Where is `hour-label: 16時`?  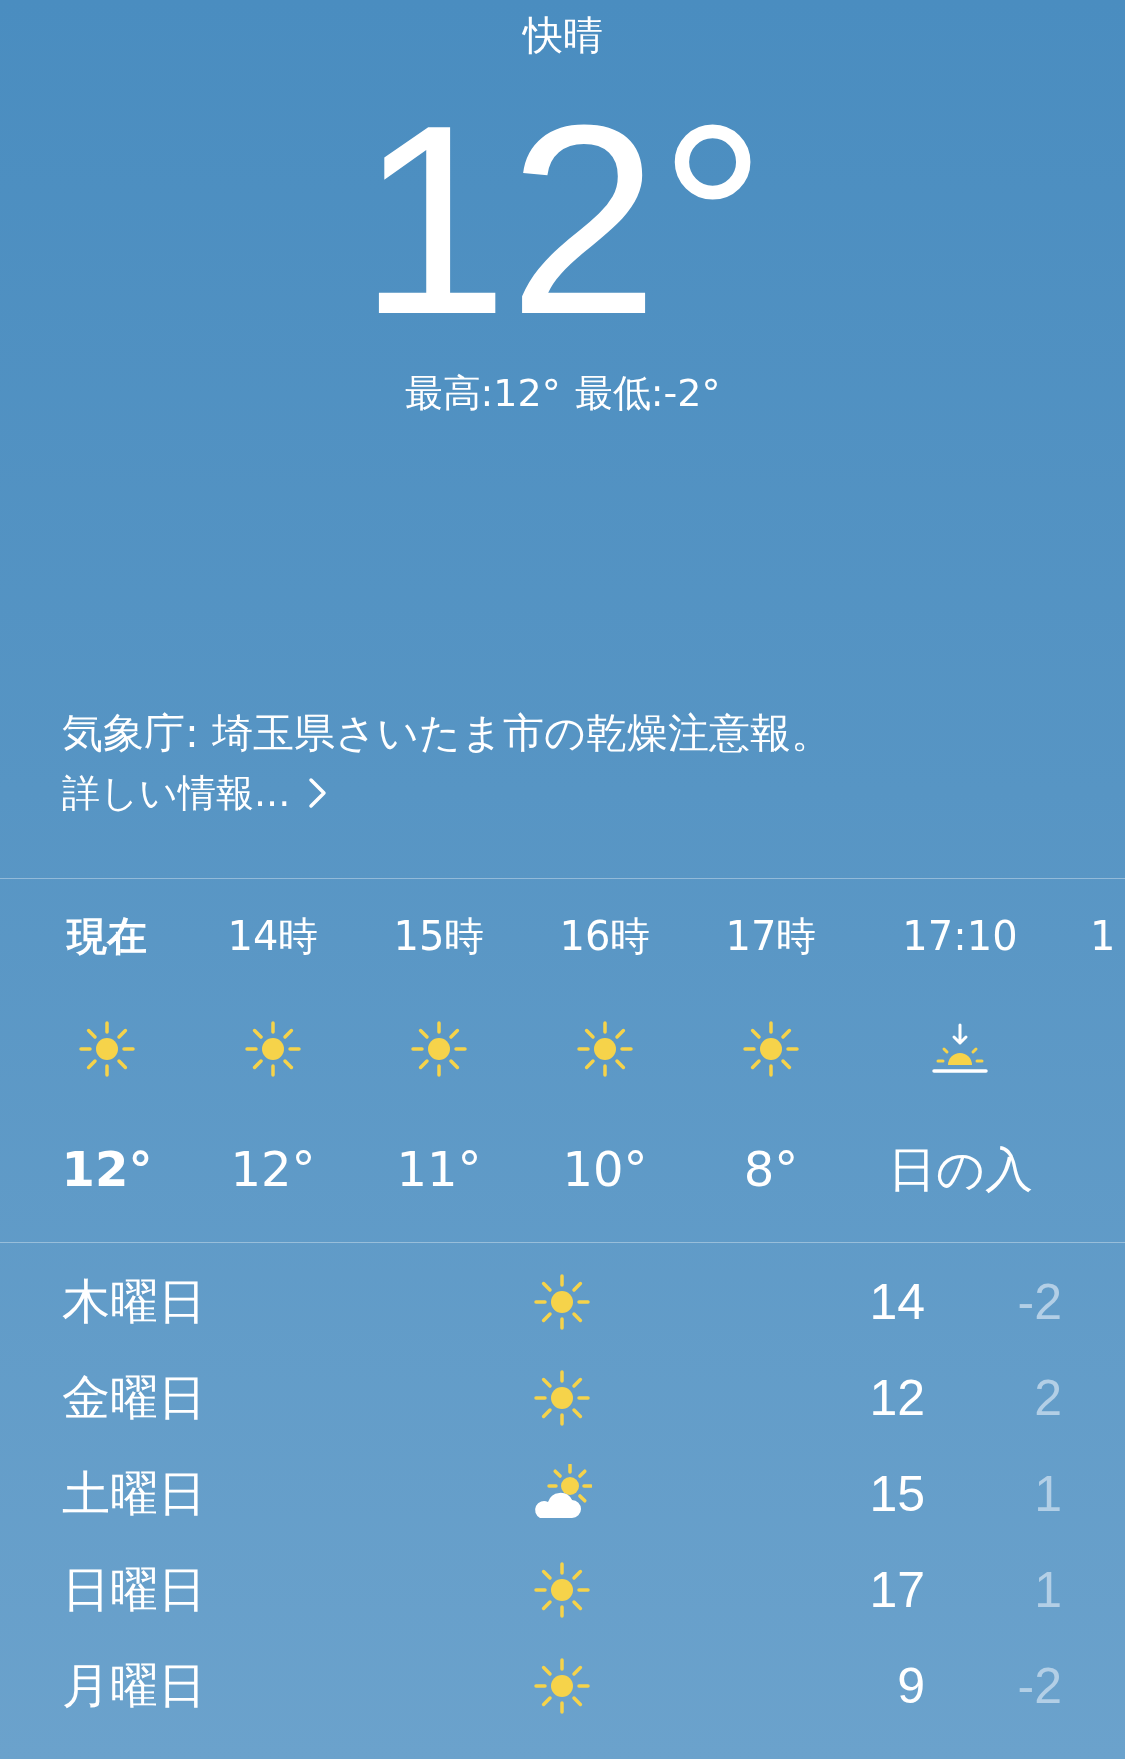
hour-label: 16時 is located at coordinates (605, 936).